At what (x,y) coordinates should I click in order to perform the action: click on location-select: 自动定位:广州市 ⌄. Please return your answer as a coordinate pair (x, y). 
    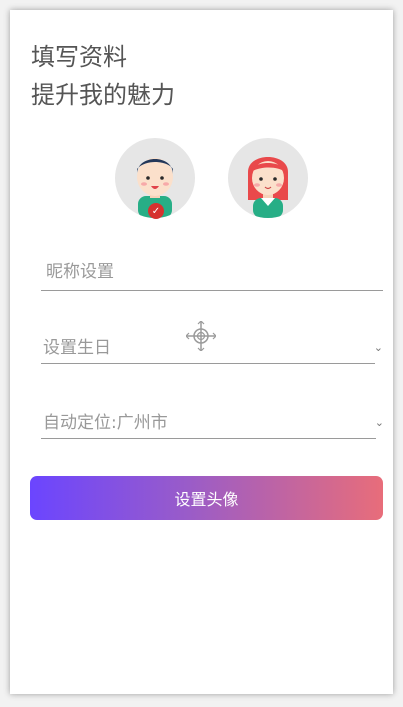
    Looking at the image, I should click on (212, 420).